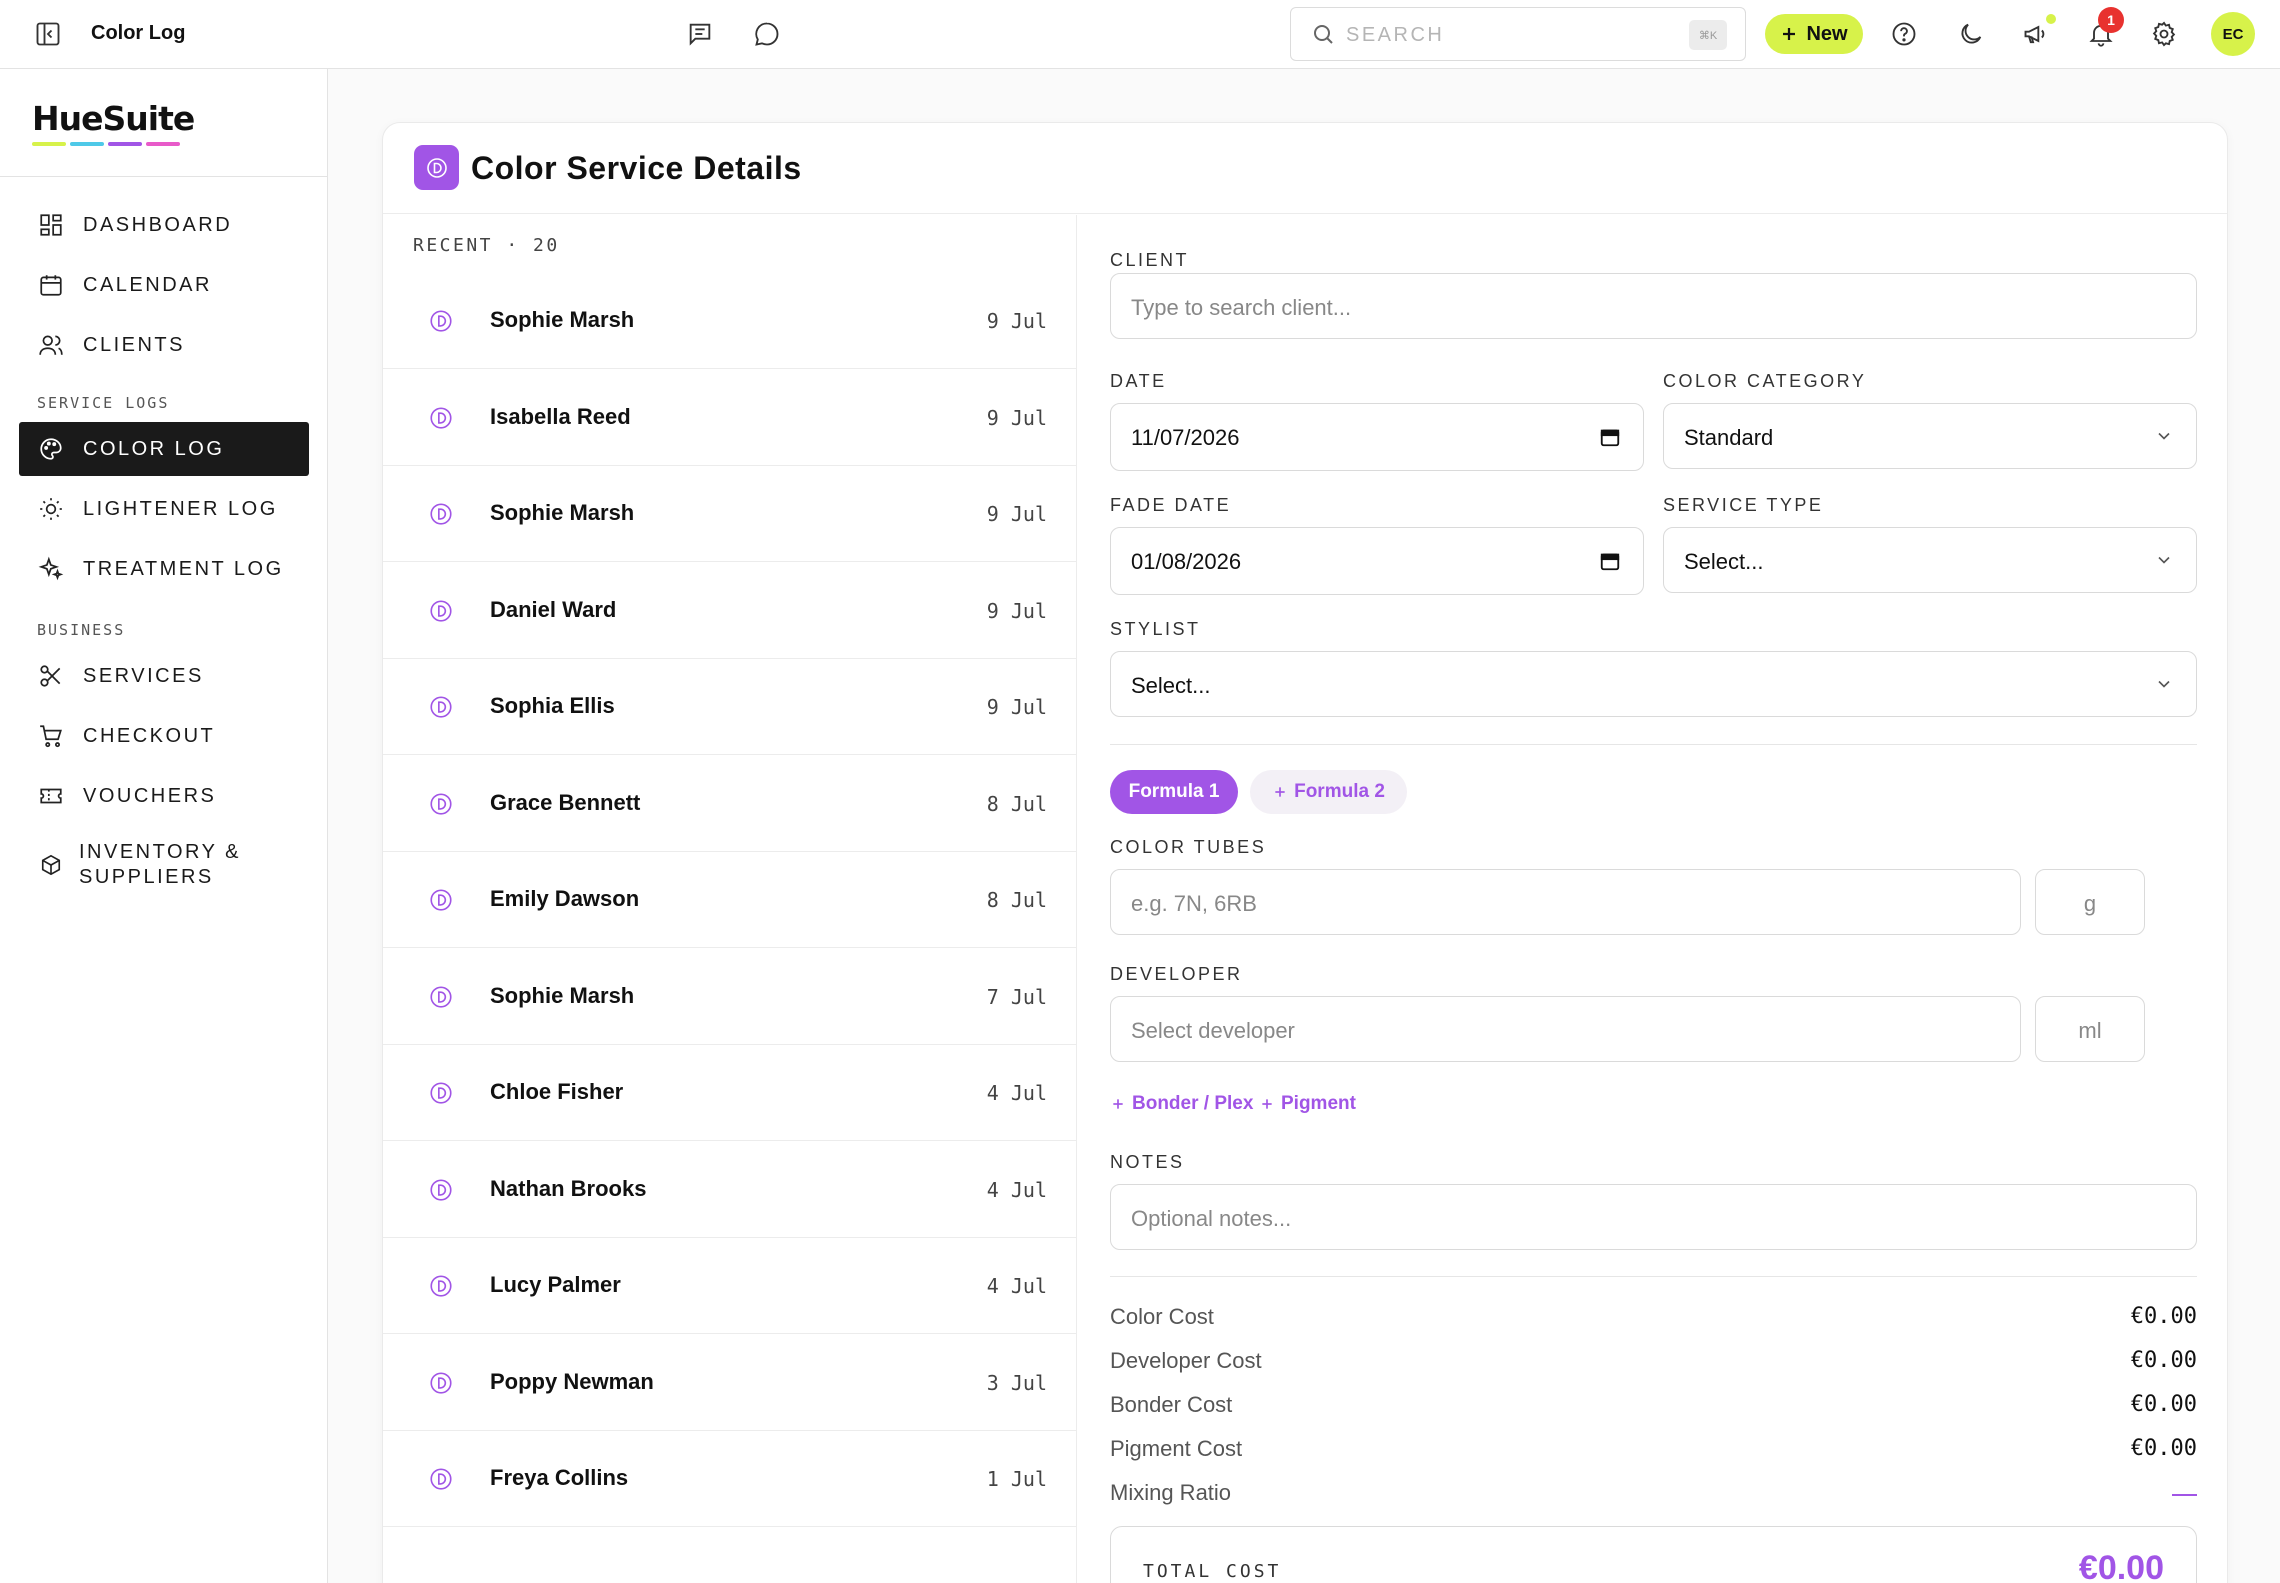  I want to click on sidebar-item-checkout: CHECKOUT, so click(164, 736).